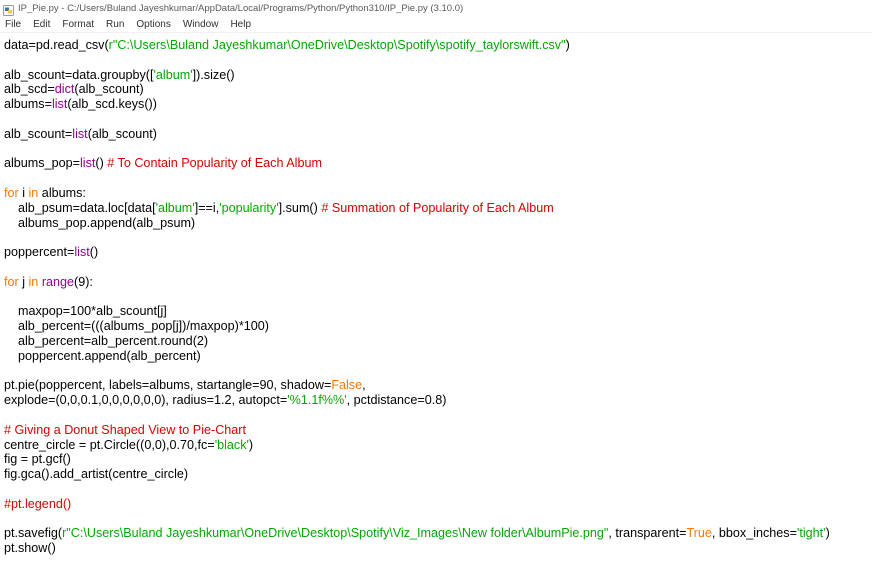 This screenshot has height=563, width=872. What do you see at coordinates (417, 104) in the screenshot?
I see `code-line: albums=list(alb_scd.keys())` at bounding box center [417, 104].